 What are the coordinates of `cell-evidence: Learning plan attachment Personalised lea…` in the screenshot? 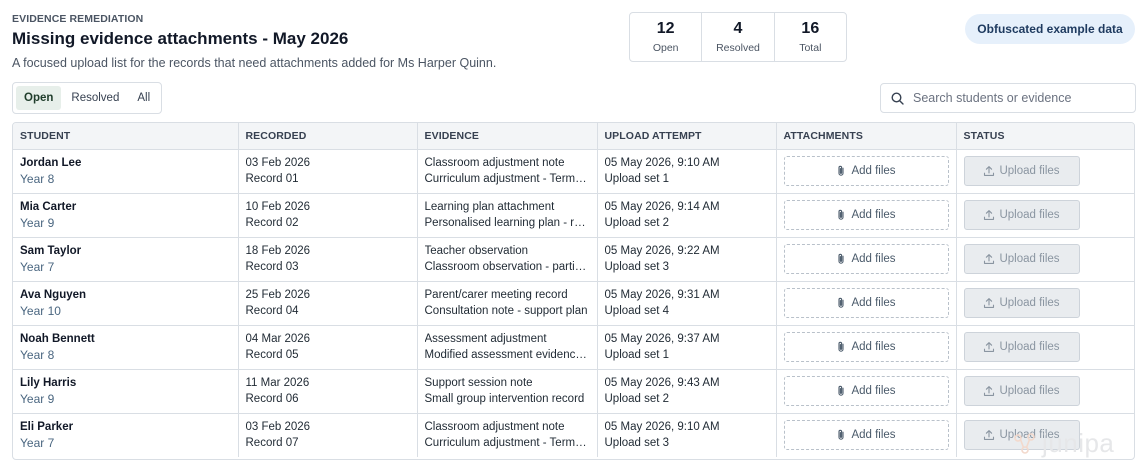 It's located at (507, 215).